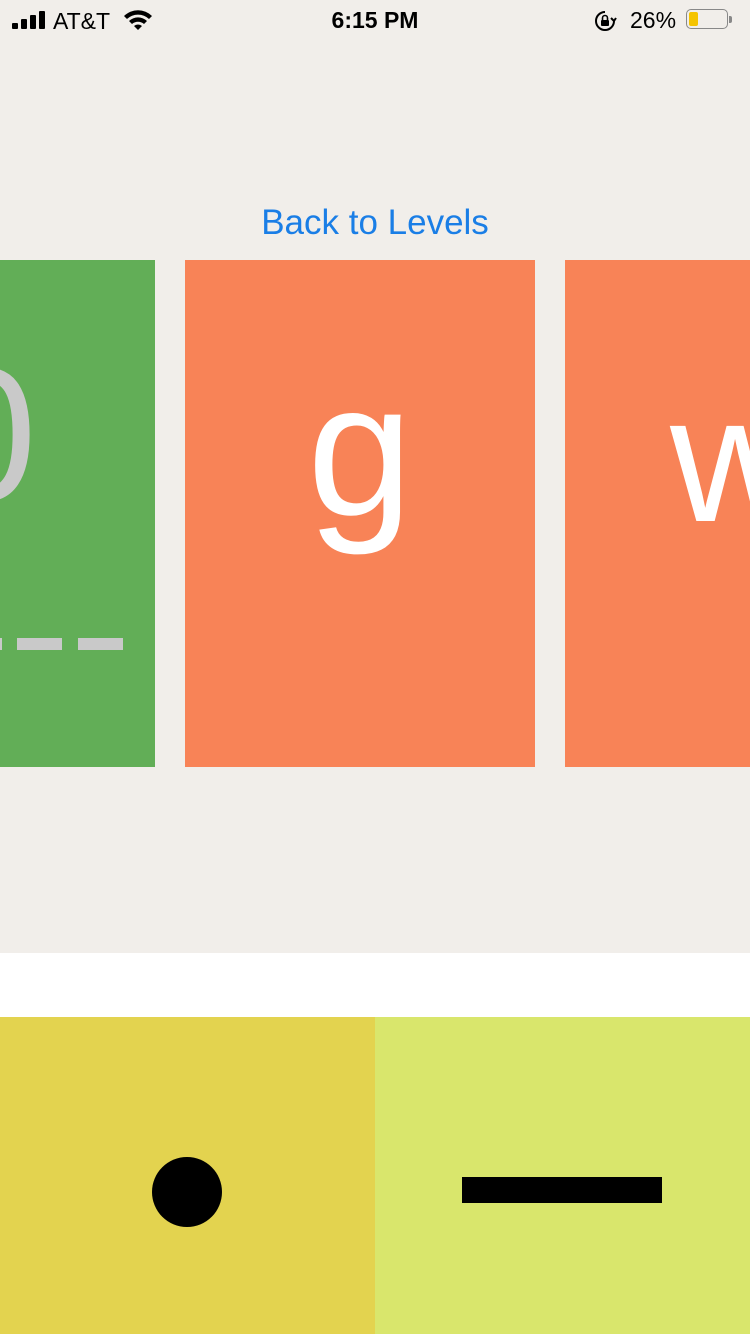 Image resolution: width=750 pixels, height=1334 pixels. What do you see at coordinates (375, 223) in the screenshot?
I see `back-to-levels-link: Back to Levels` at bounding box center [375, 223].